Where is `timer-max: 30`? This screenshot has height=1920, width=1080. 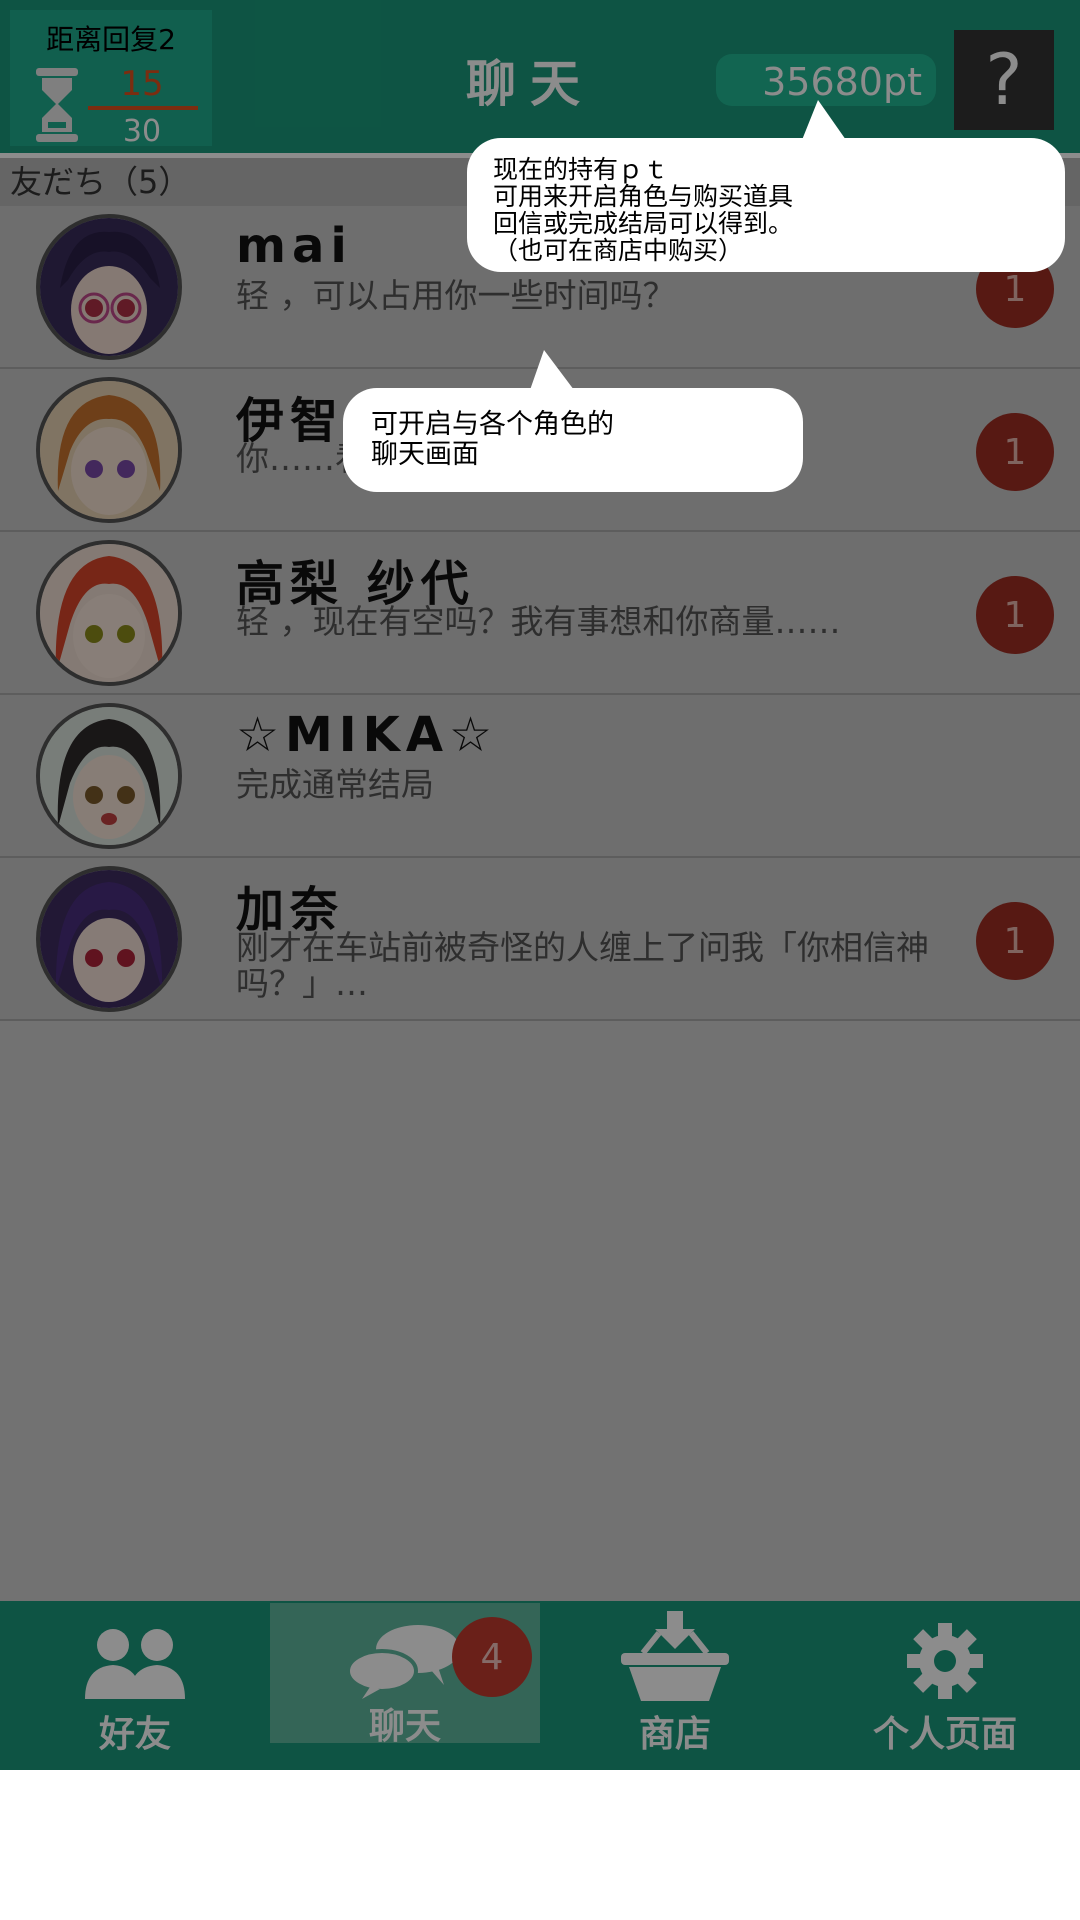 timer-max: 30 is located at coordinates (142, 131).